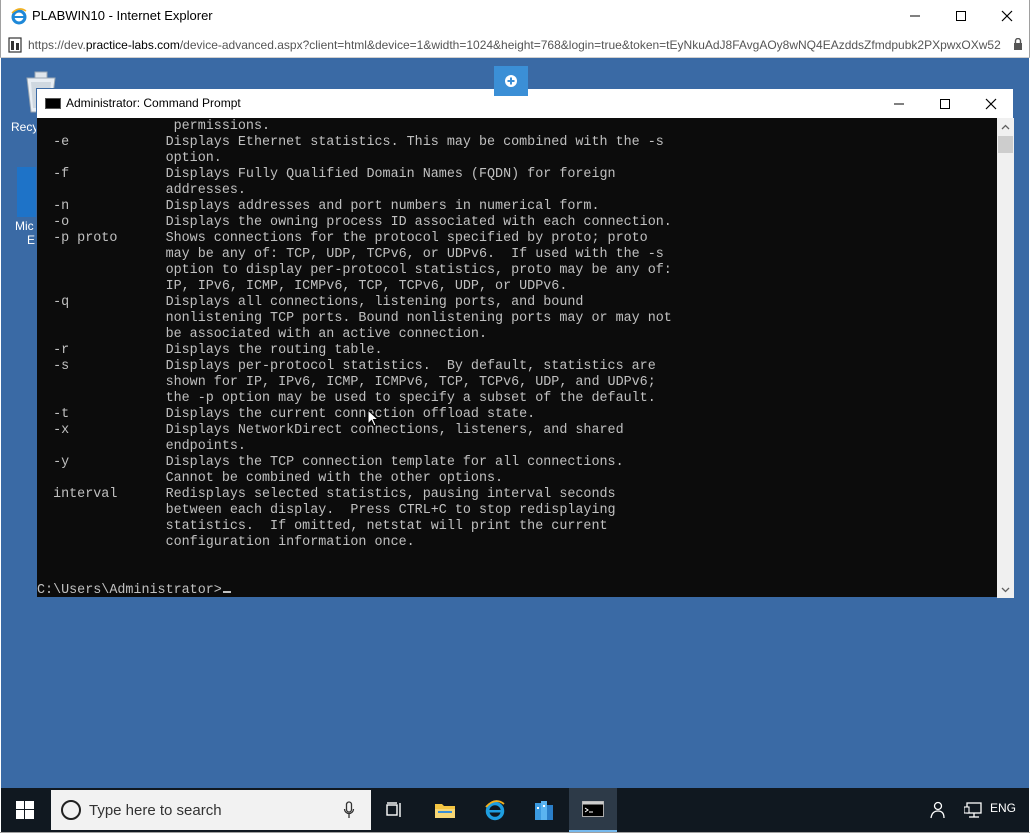  I want to click on console-line: be associated with an active connection., so click(262, 334).